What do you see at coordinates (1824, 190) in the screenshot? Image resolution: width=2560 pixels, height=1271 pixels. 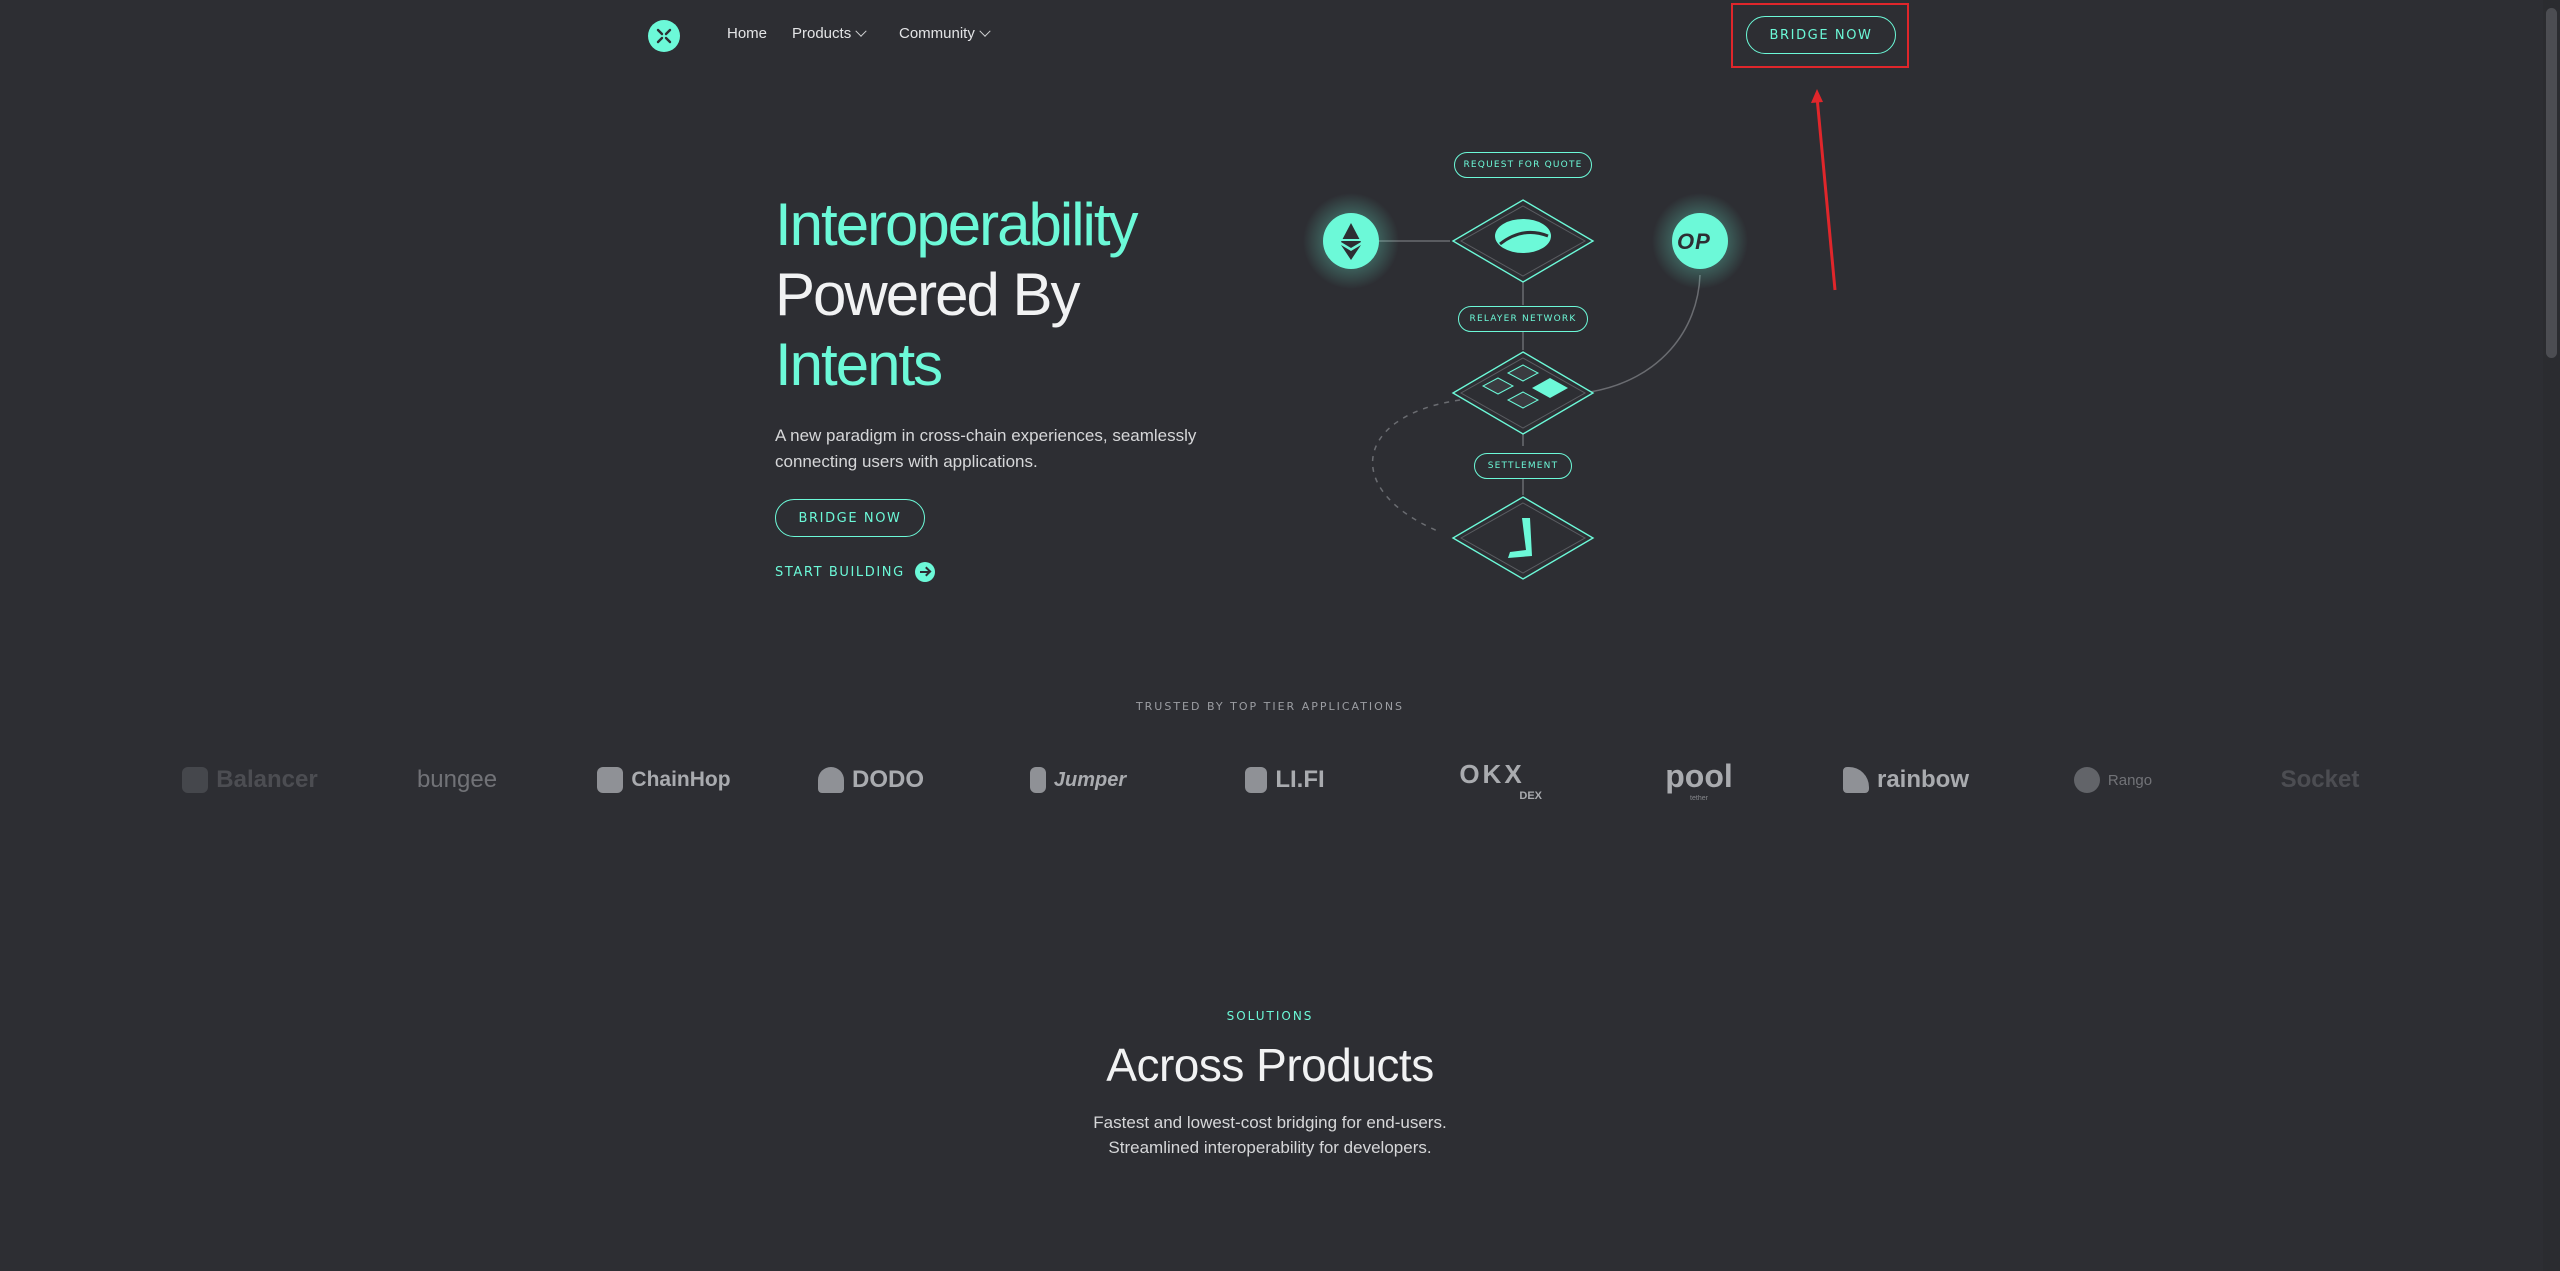 I see `annotation-arrow-icon` at bounding box center [1824, 190].